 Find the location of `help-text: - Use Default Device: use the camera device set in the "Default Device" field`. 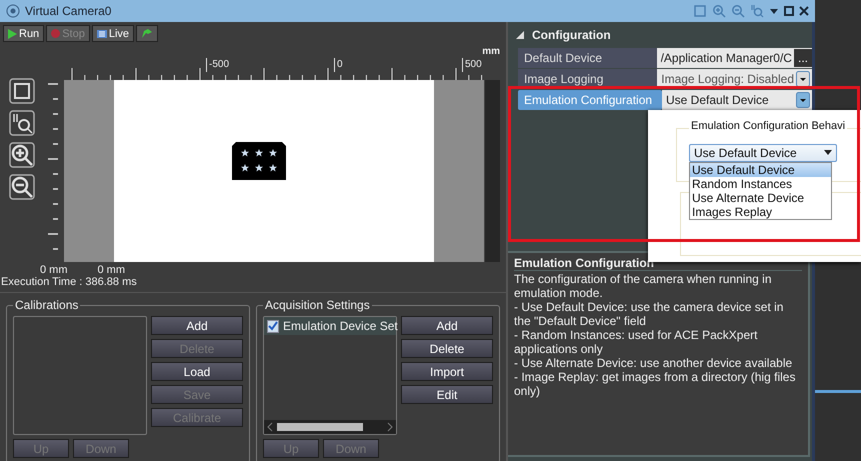

help-text: - Use Default Device: use the camera device set in the "Default Device" field is located at coordinates (649, 314).